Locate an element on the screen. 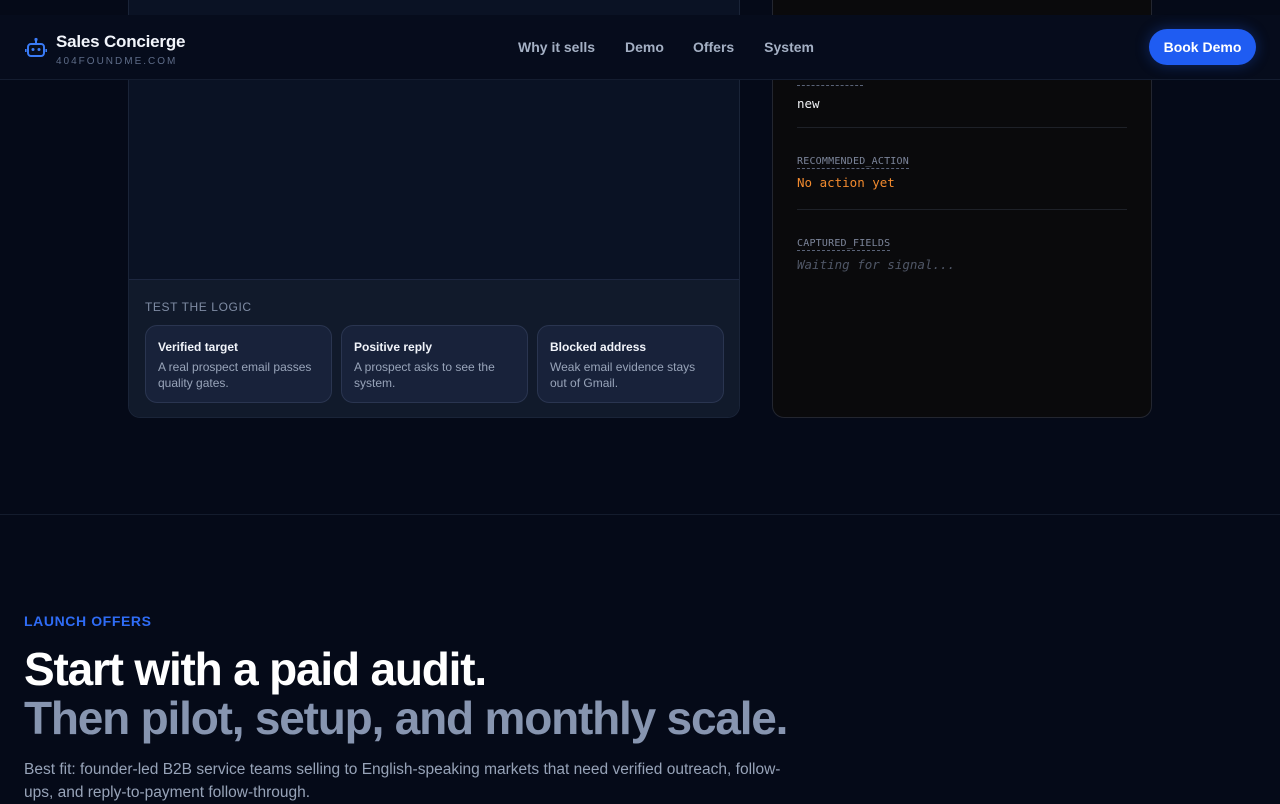 The width and height of the screenshot is (1280, 804). scenario-title: Positive reply is located at coordinates (393, 347).